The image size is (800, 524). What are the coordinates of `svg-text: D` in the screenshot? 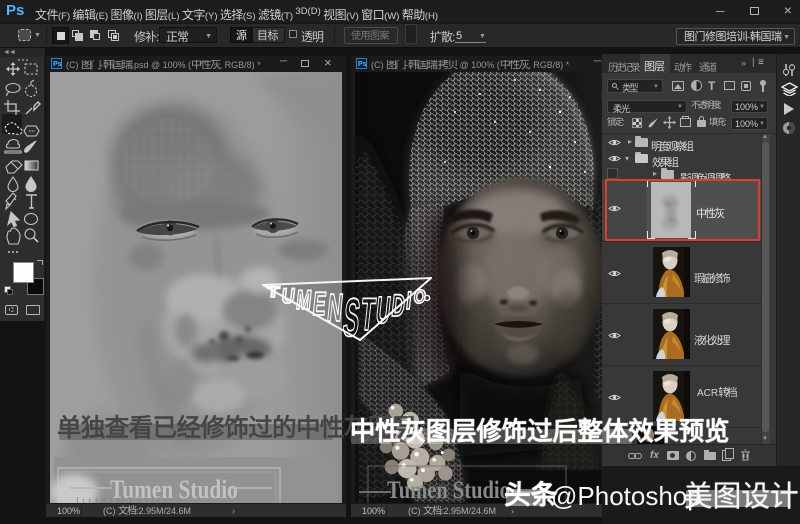 It's located at (398, 305).